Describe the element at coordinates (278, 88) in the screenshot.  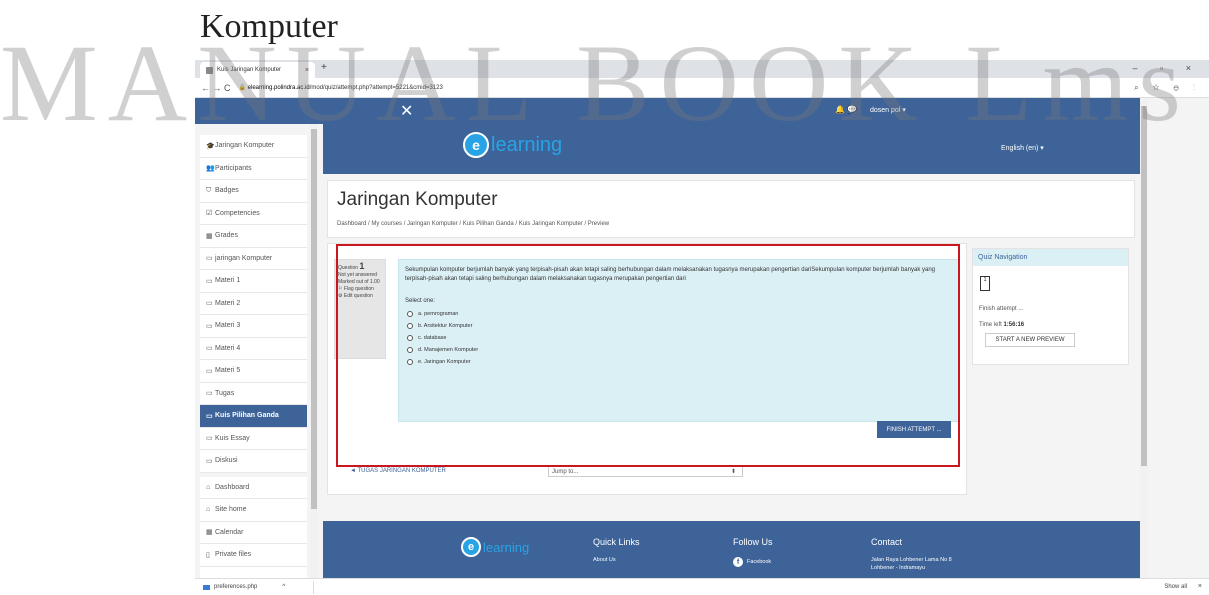
I see `url-host: elearning.polindra.ac.id` at that location.